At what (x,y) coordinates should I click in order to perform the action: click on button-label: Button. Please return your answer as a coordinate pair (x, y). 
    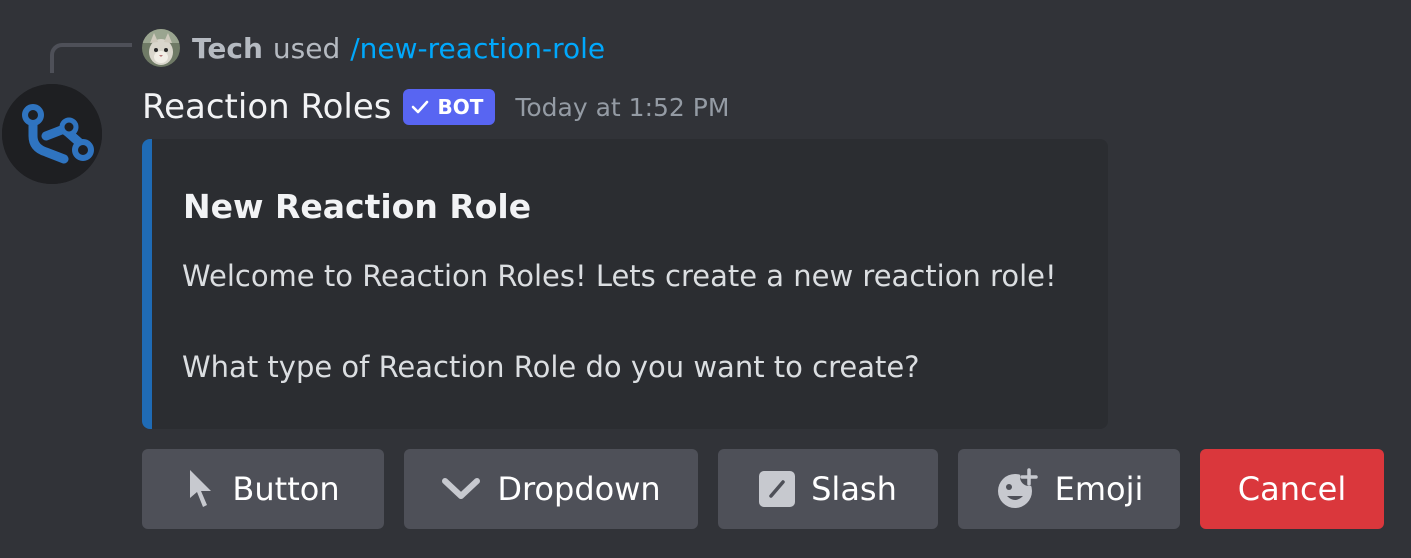
    Looking at the image, I should click on (286, 489).